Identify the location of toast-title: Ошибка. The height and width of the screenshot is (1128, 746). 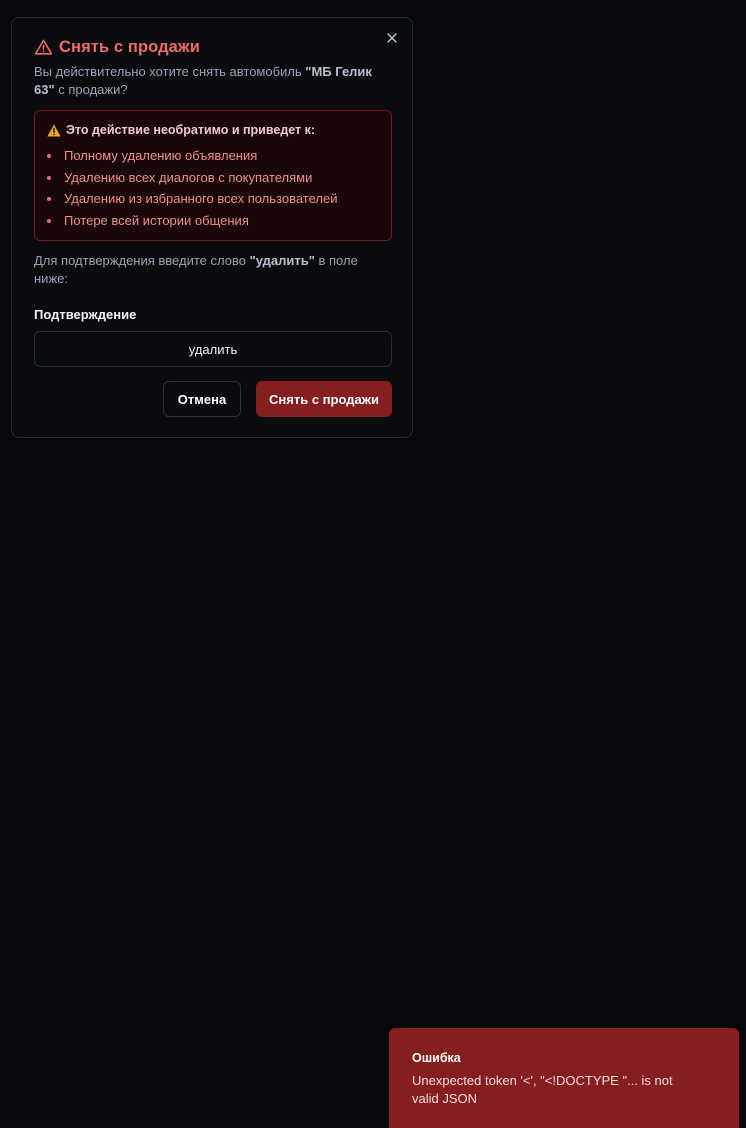
(436, 1058).